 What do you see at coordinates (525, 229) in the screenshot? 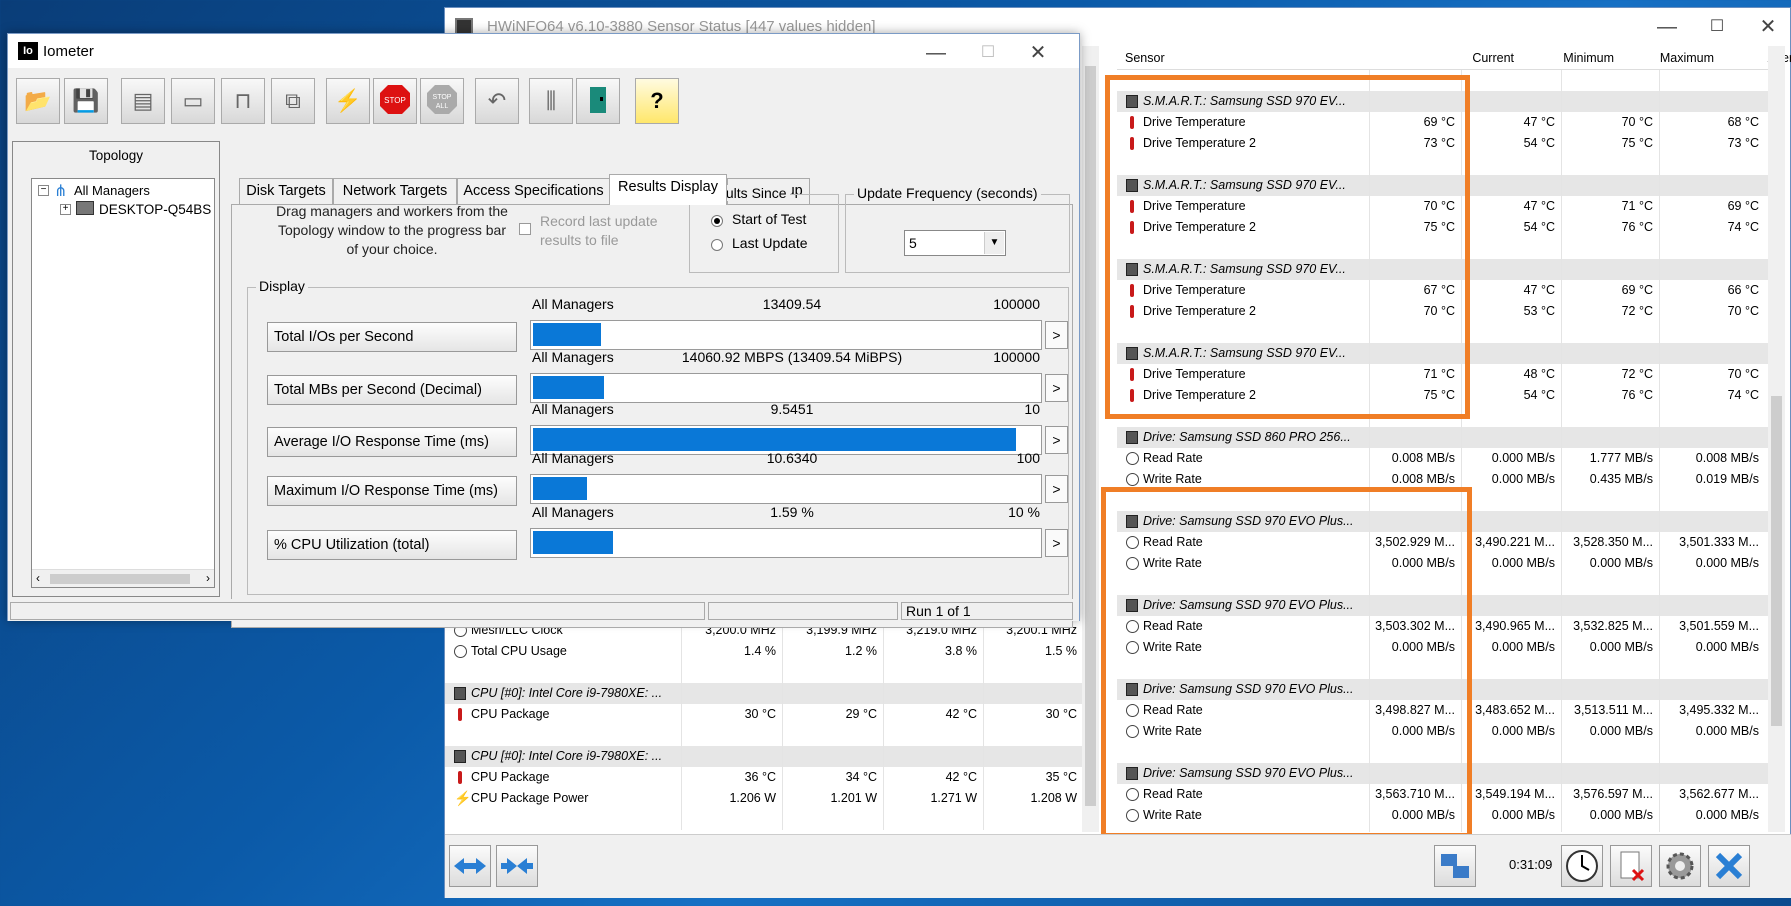
I see `record-checkbox` at bounding box center [525, 229].